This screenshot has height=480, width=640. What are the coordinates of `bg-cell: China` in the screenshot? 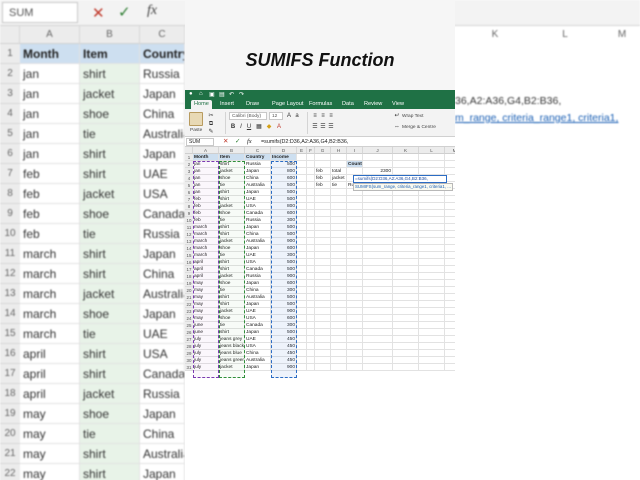 It's located at (162, 274).